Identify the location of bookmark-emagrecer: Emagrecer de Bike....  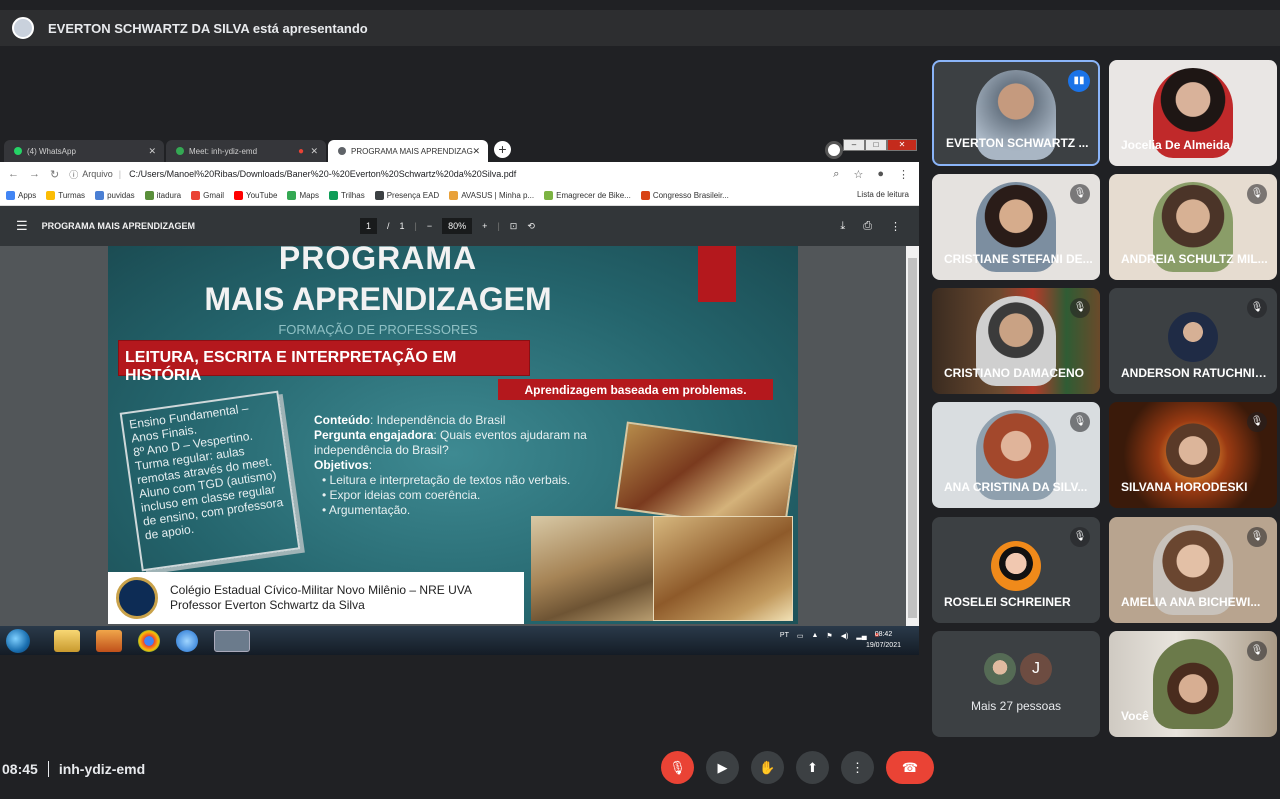
(587, 195).